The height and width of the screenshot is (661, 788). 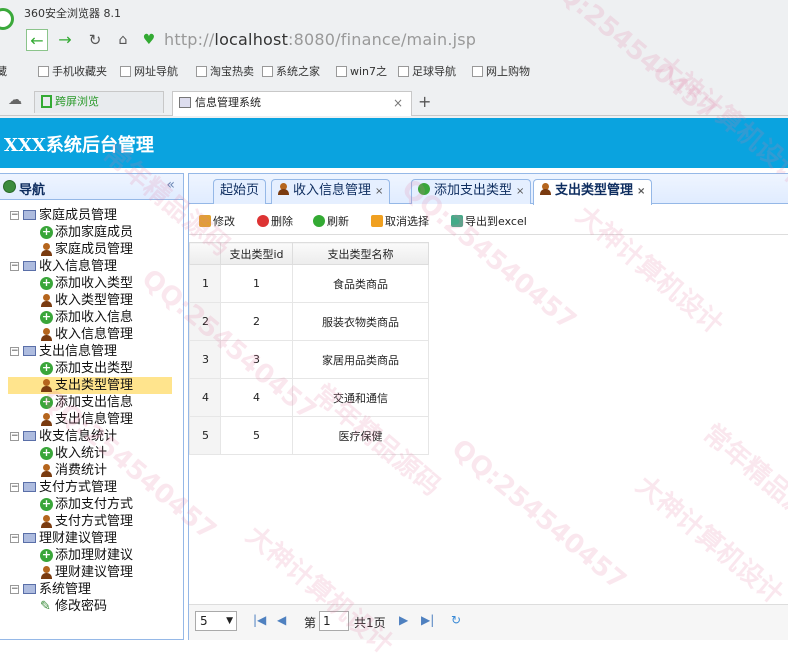 I want to click on sidebar-header: 导航 «, so click(x=91, y=187).